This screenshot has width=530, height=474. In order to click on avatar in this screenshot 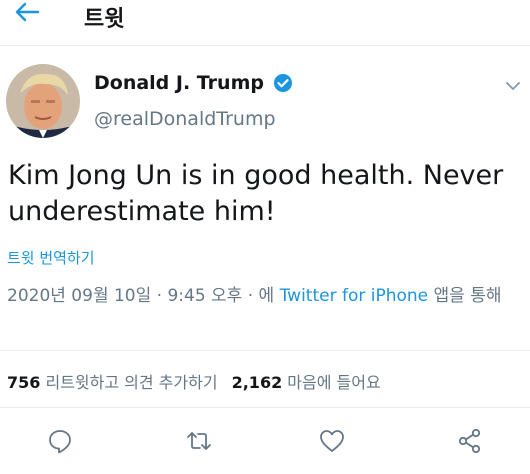, I will do `click(43, 101)`.